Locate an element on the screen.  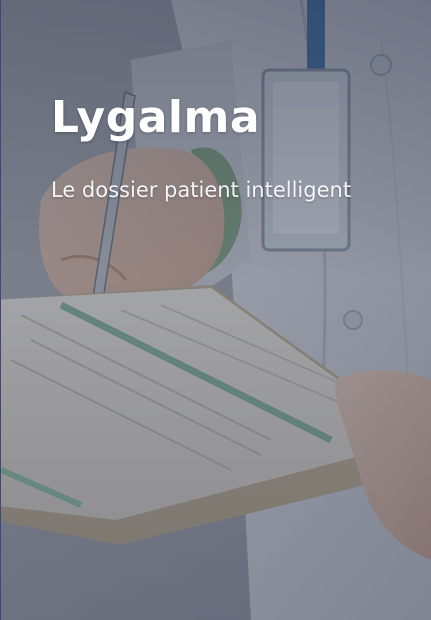
app-tagline: Le dossier patient intelligent is located at coordinates (201, 190).